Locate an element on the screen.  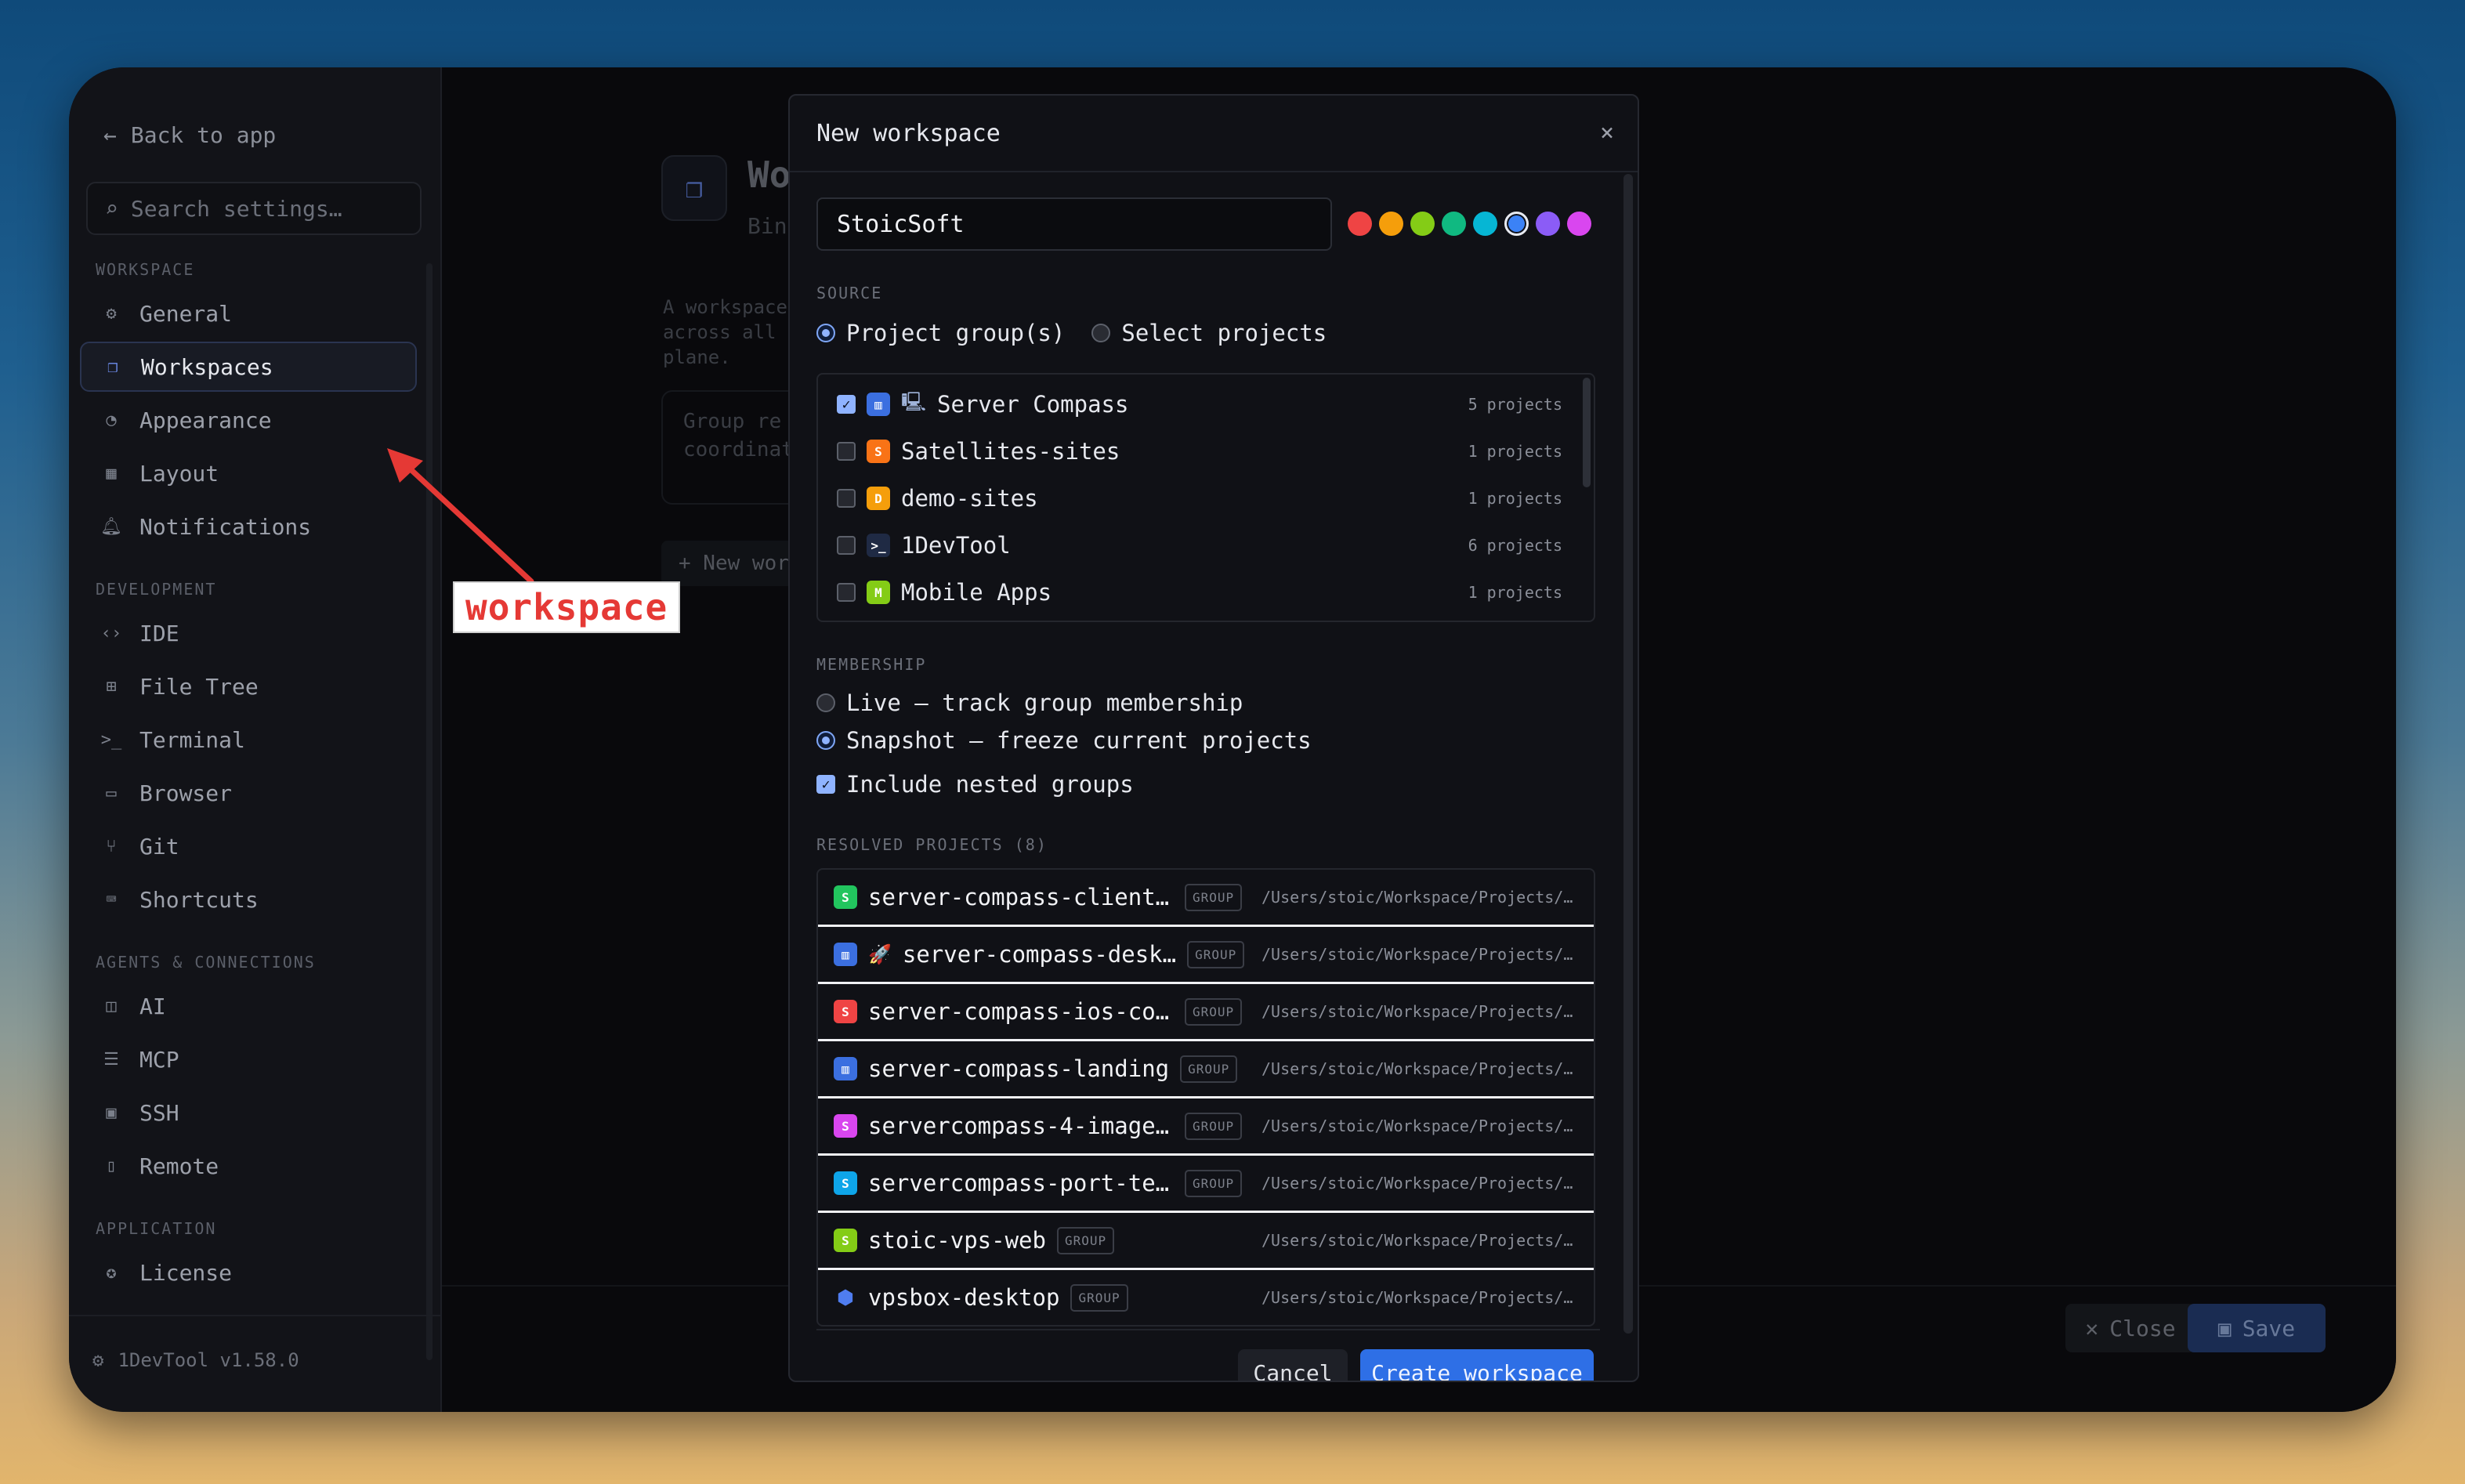
create-workspace-button: Create workspace is located at coordinates (1477, 1365).